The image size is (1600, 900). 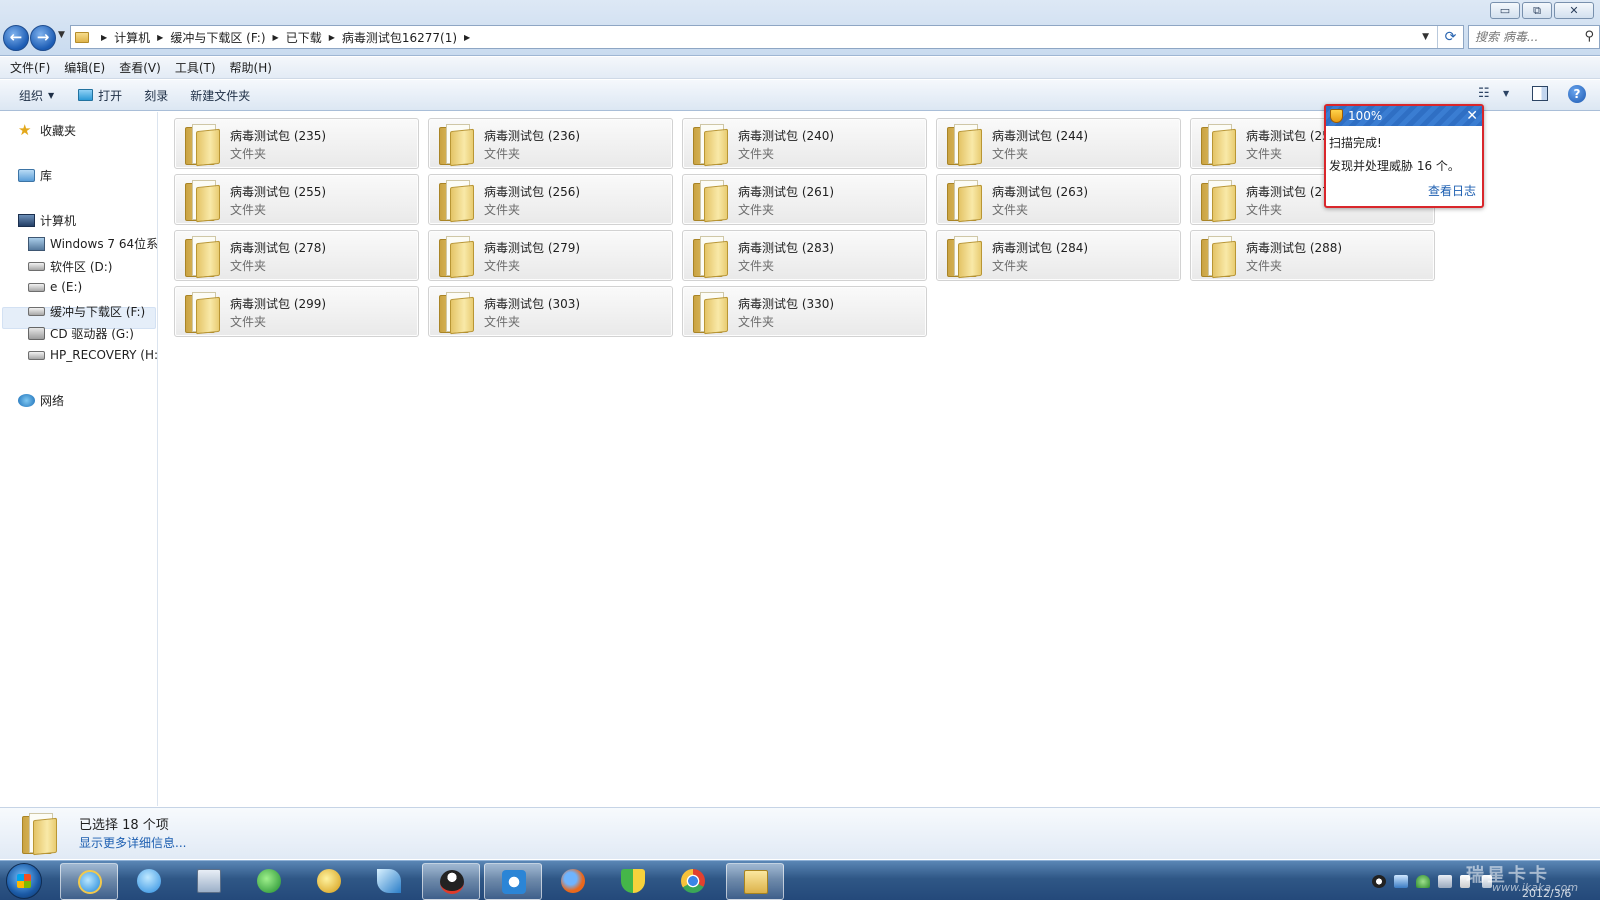 I want to click on taskbar-firefox, so click(x=573, y=881).